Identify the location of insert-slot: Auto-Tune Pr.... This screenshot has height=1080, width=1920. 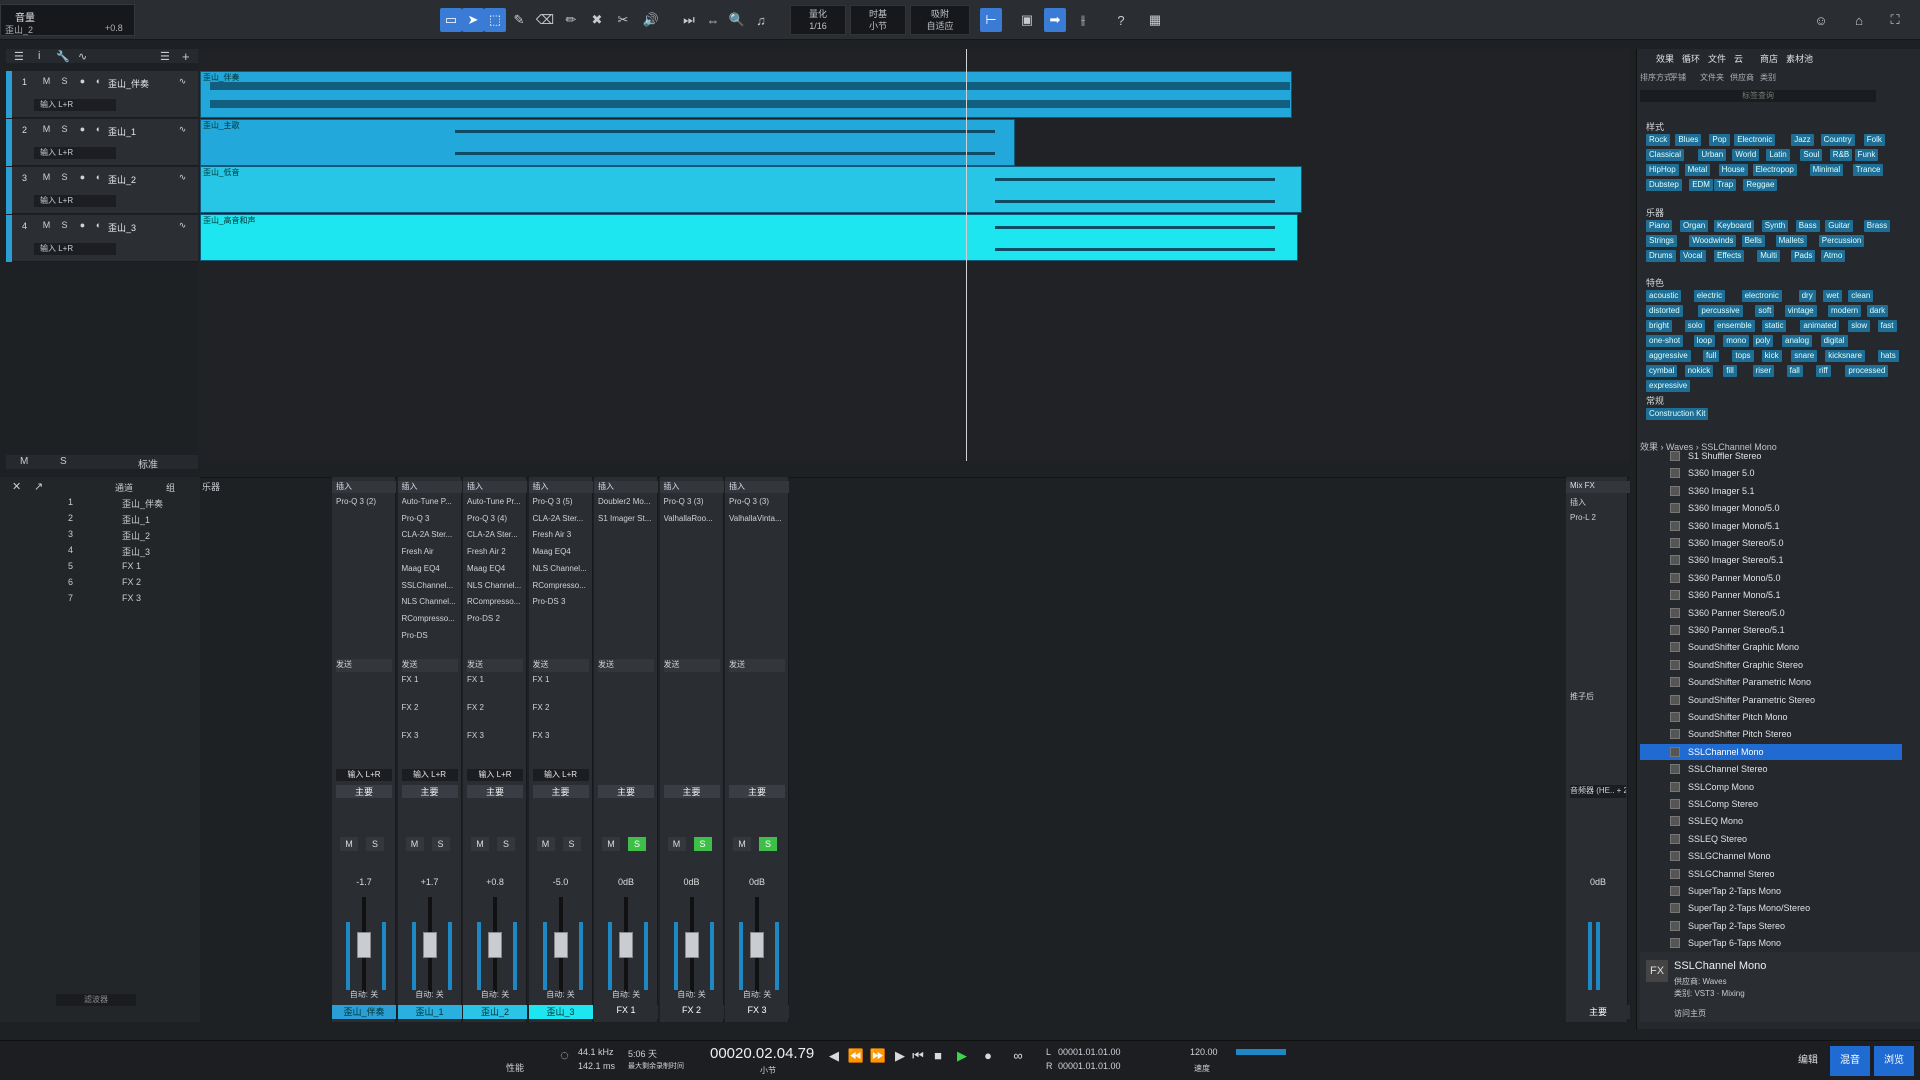
(495, 503).